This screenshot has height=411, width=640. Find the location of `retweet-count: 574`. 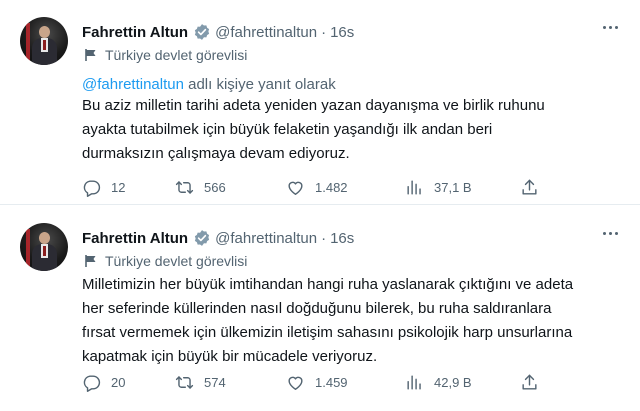

retweet-count: 574 is located at coordinates (215, 382).